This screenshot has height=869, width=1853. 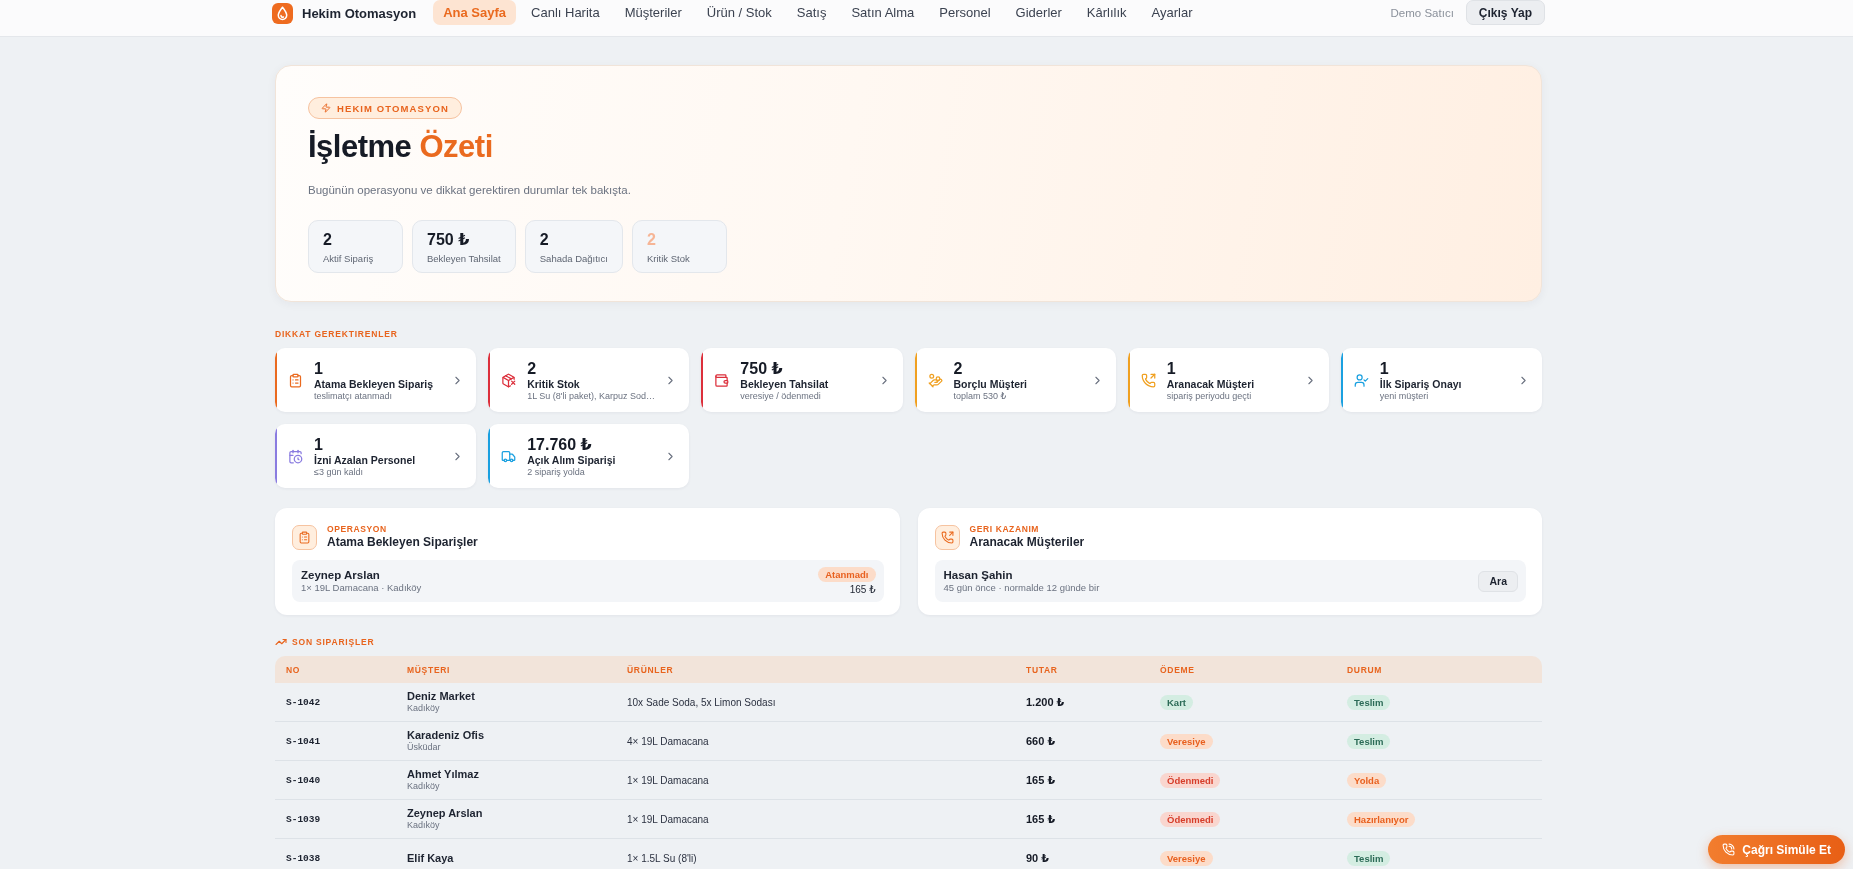 I want to click on logo-icon, so click(x=282, y=13).